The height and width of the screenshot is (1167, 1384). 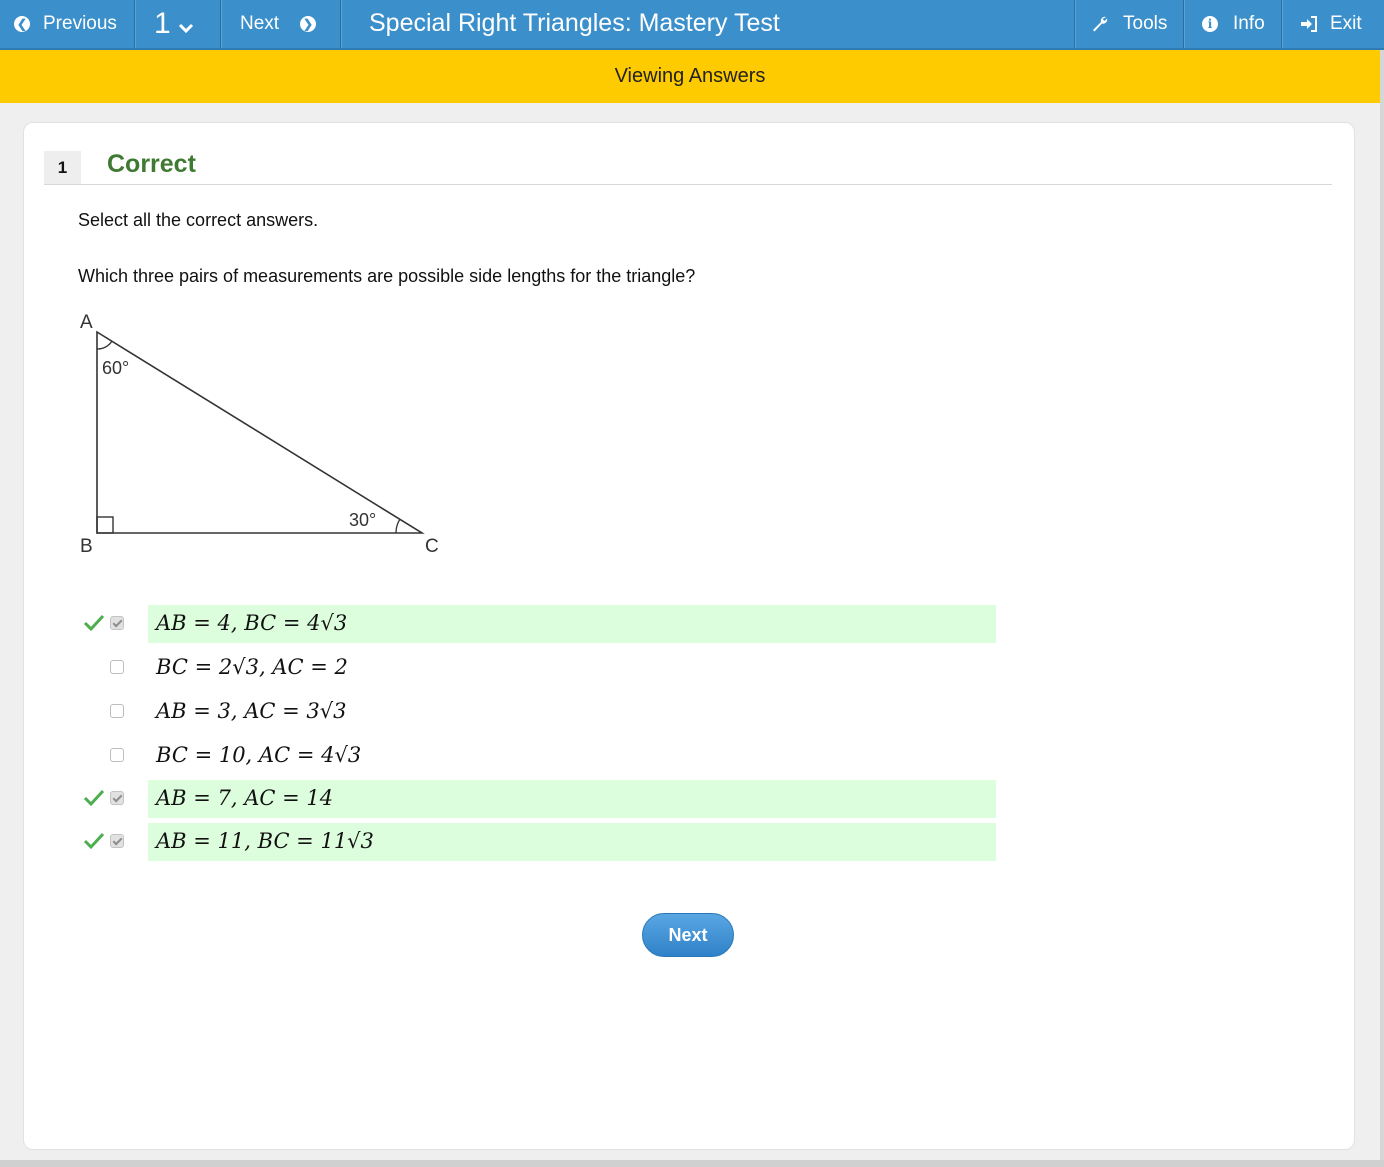 What do you see at coordinates (245, 798) in the screenshot?
I see `answer-label: AB = 7, AC = 14` at bounding box center [245, 798].